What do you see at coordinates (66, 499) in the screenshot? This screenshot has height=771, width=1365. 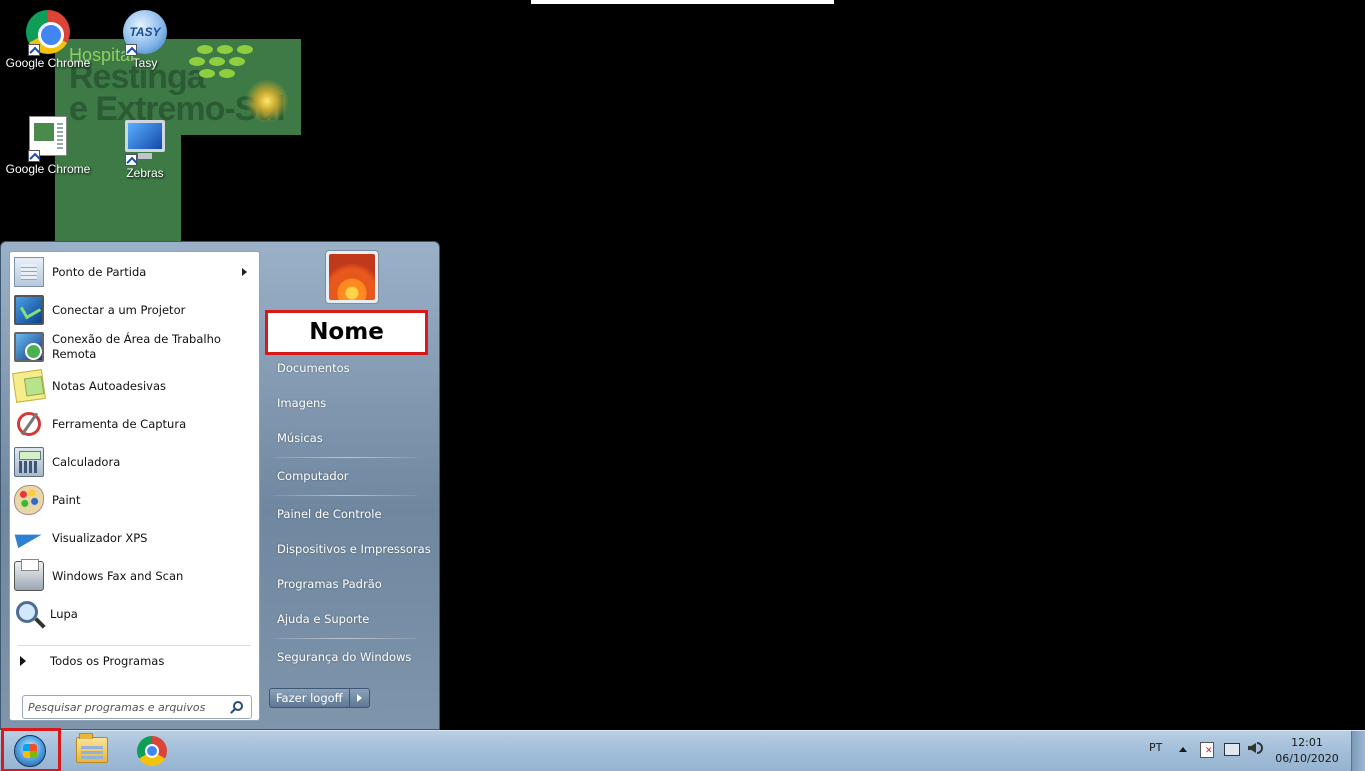 I see `program-label: Paint` at bounding box center [66, 499].